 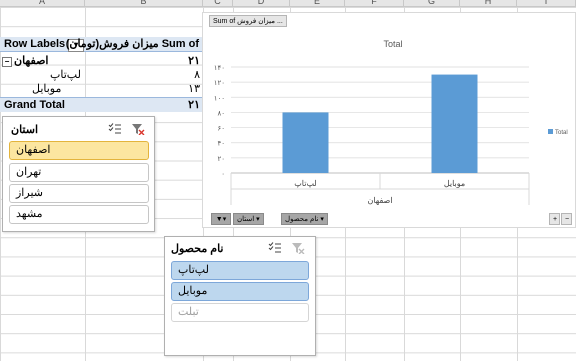 I want to click on column-header-f: F, so click(x=374, y=3).